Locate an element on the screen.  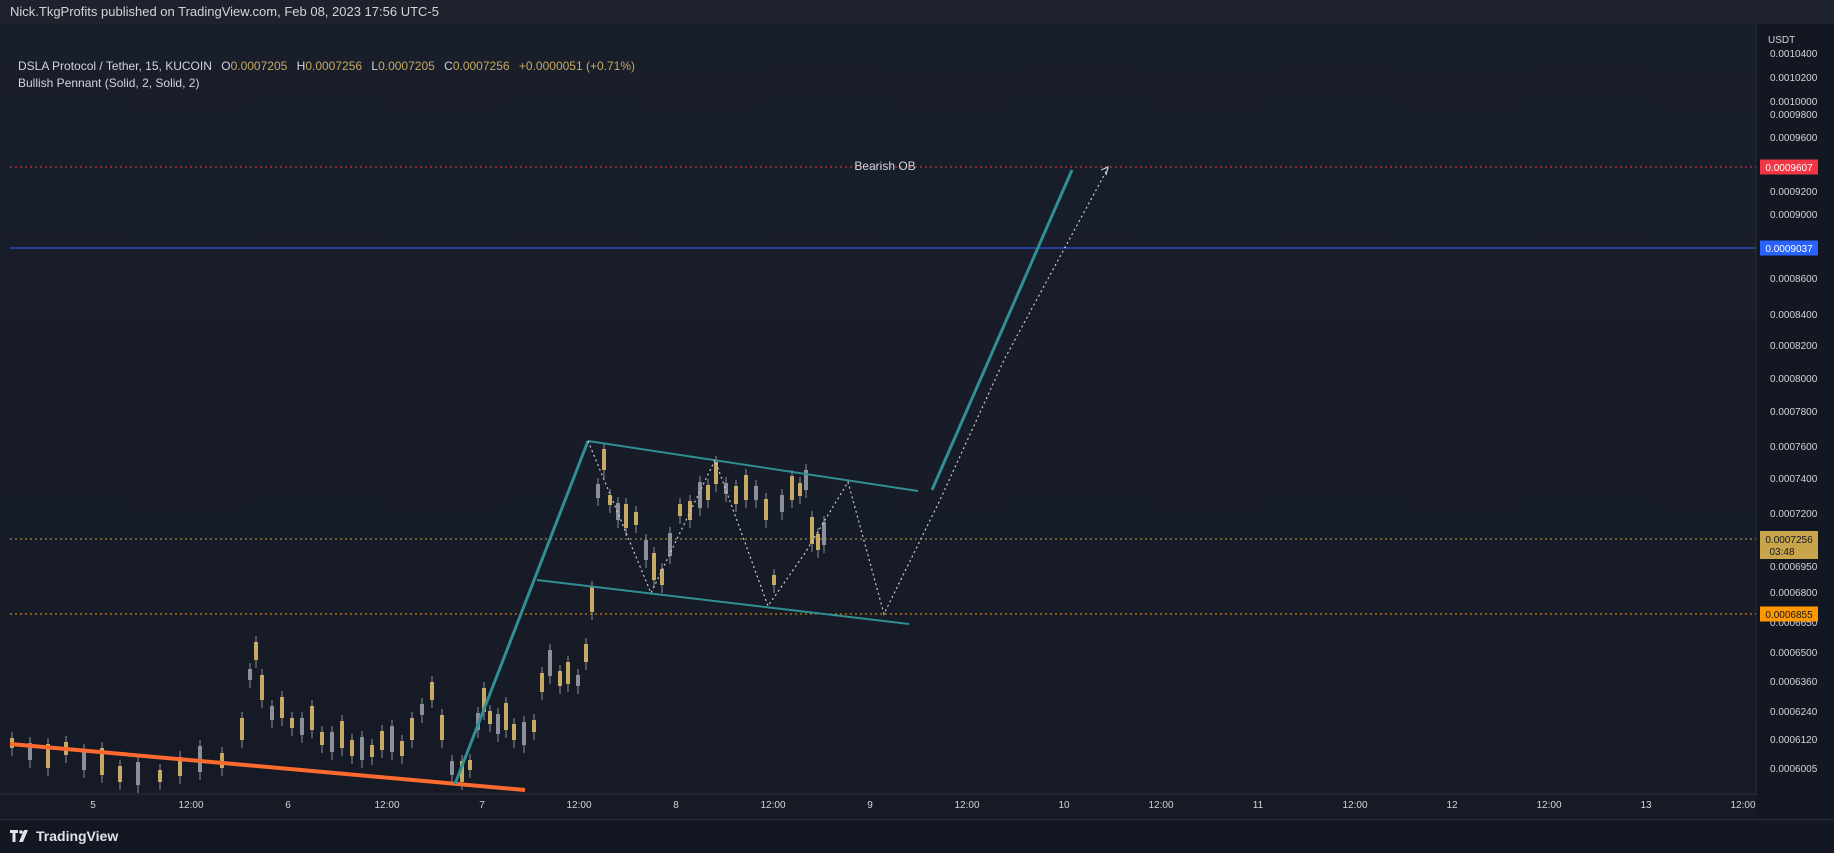
descending-trendline is located at coordinates (267, 767).